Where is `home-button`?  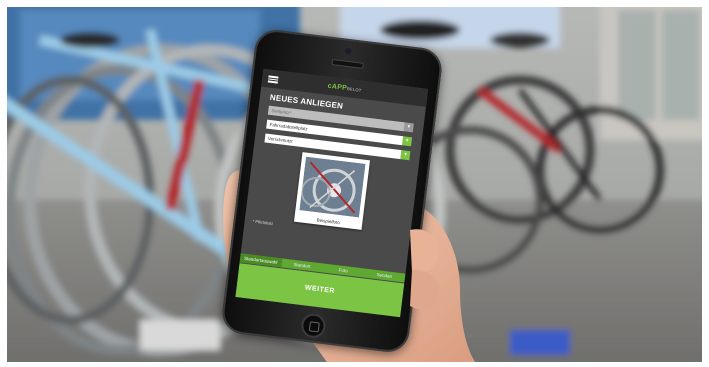
home-button is located at coordinates (313, 326).